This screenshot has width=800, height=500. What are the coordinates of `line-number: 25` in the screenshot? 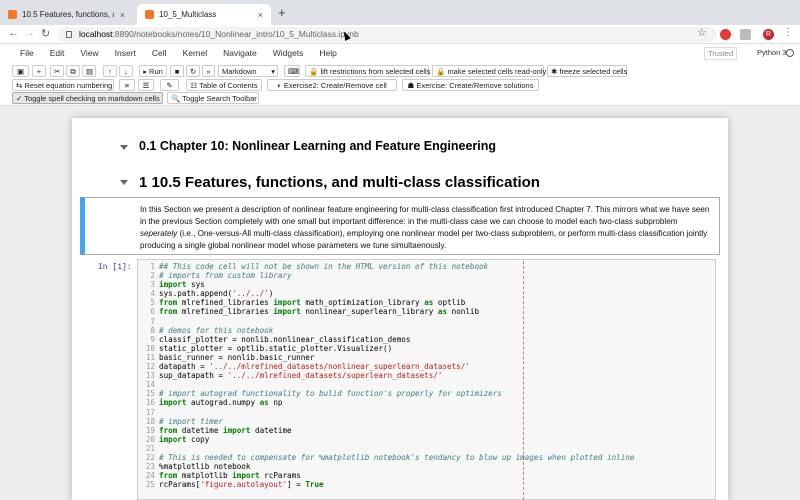 It's located at (150, 485).